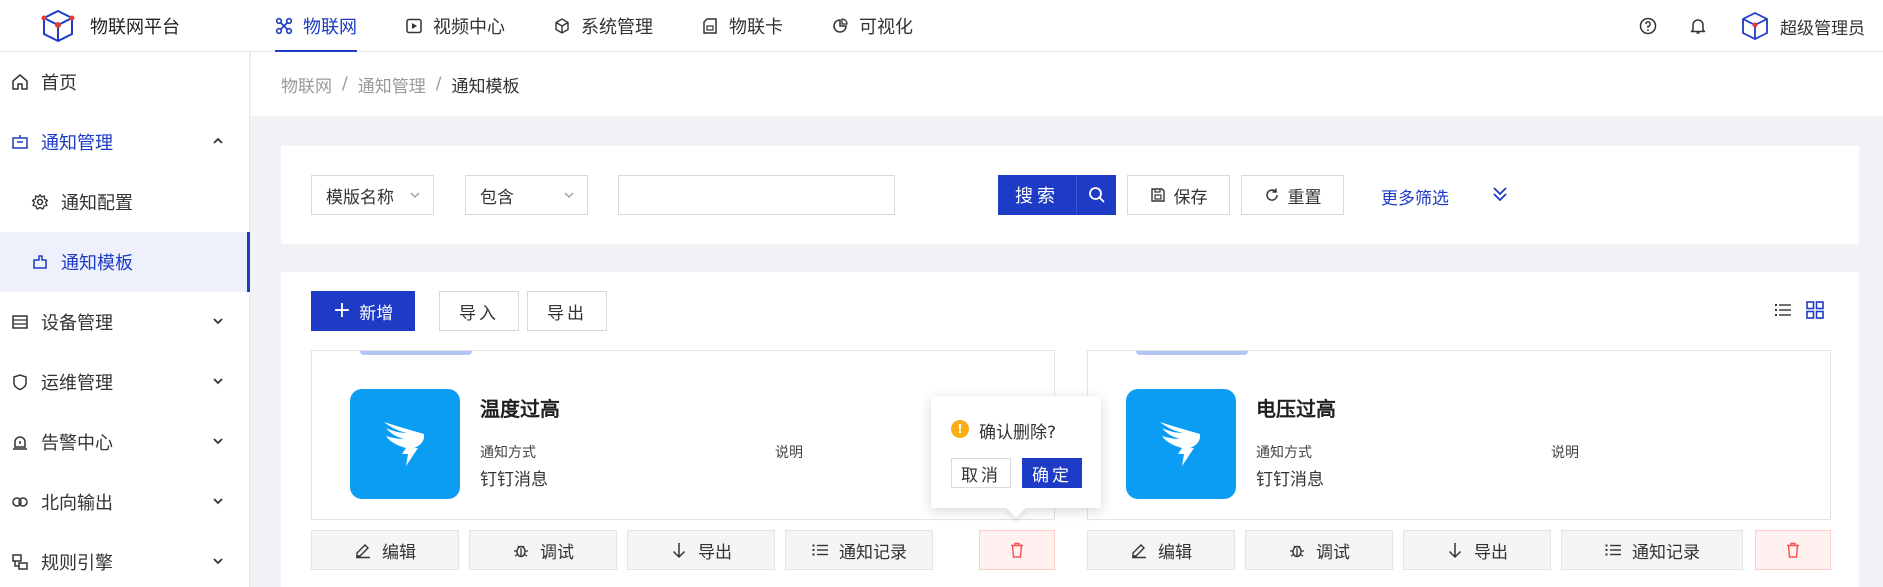 The image size is (1883, 587). I want to click on reset-icon, so click(1272, 195).